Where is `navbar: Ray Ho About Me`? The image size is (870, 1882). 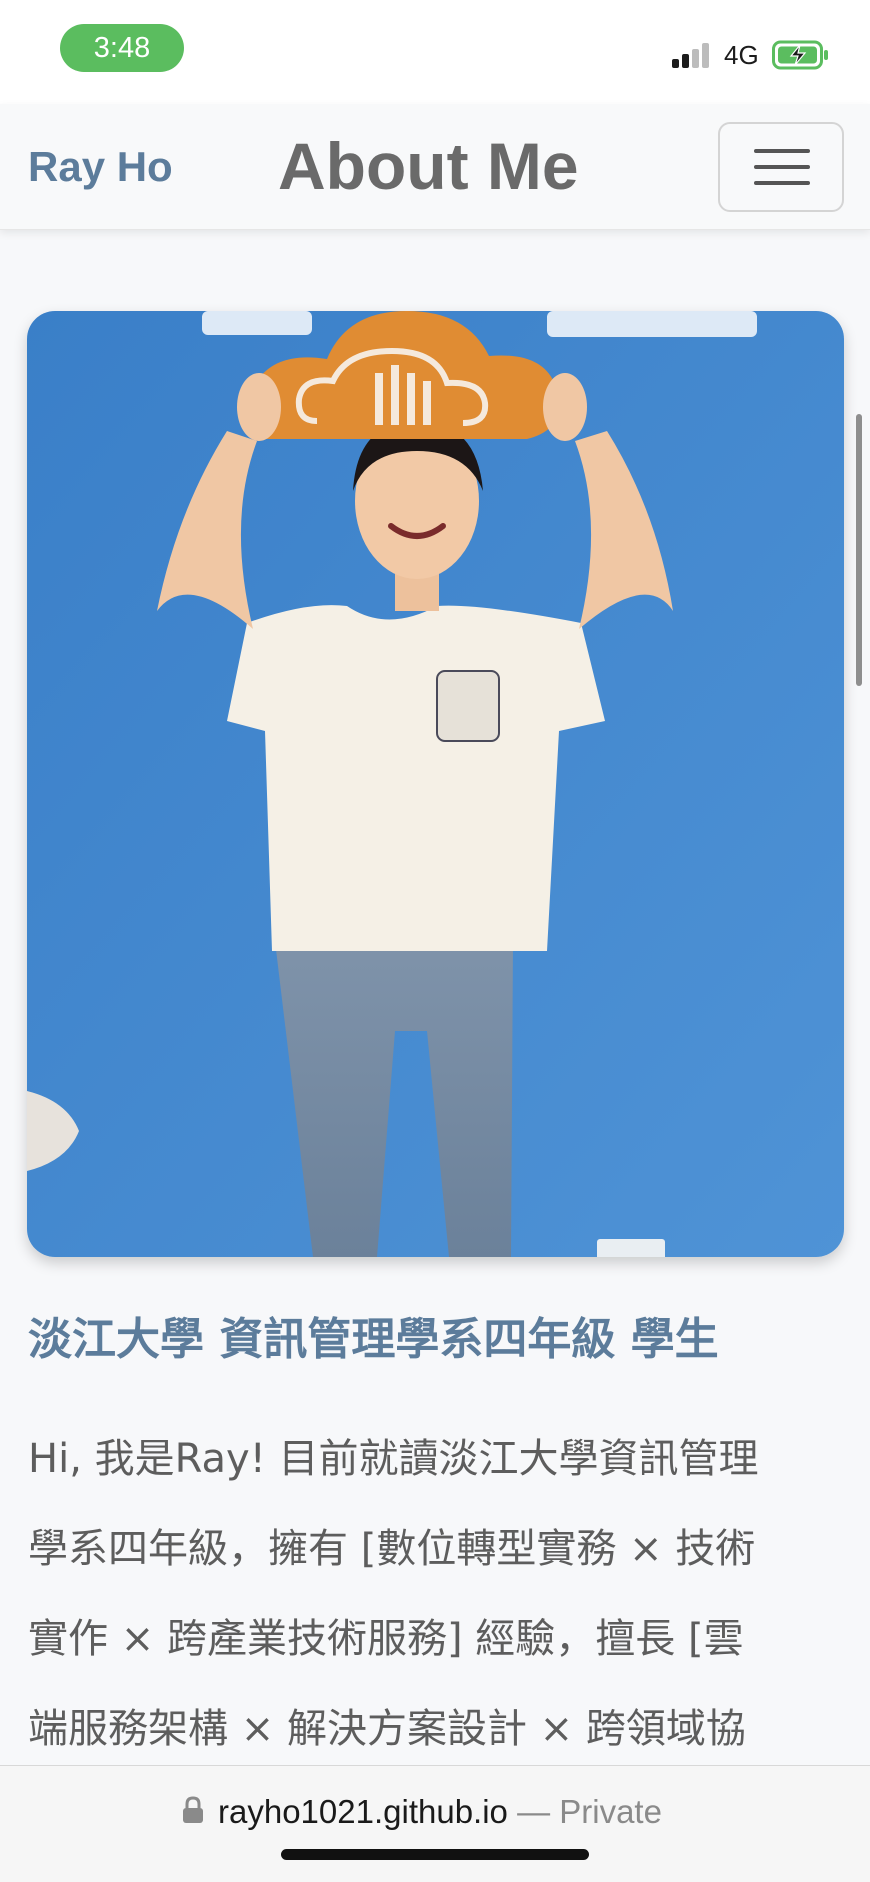
navbar: Ray Ho About Me is located at coordinates (435, 167).